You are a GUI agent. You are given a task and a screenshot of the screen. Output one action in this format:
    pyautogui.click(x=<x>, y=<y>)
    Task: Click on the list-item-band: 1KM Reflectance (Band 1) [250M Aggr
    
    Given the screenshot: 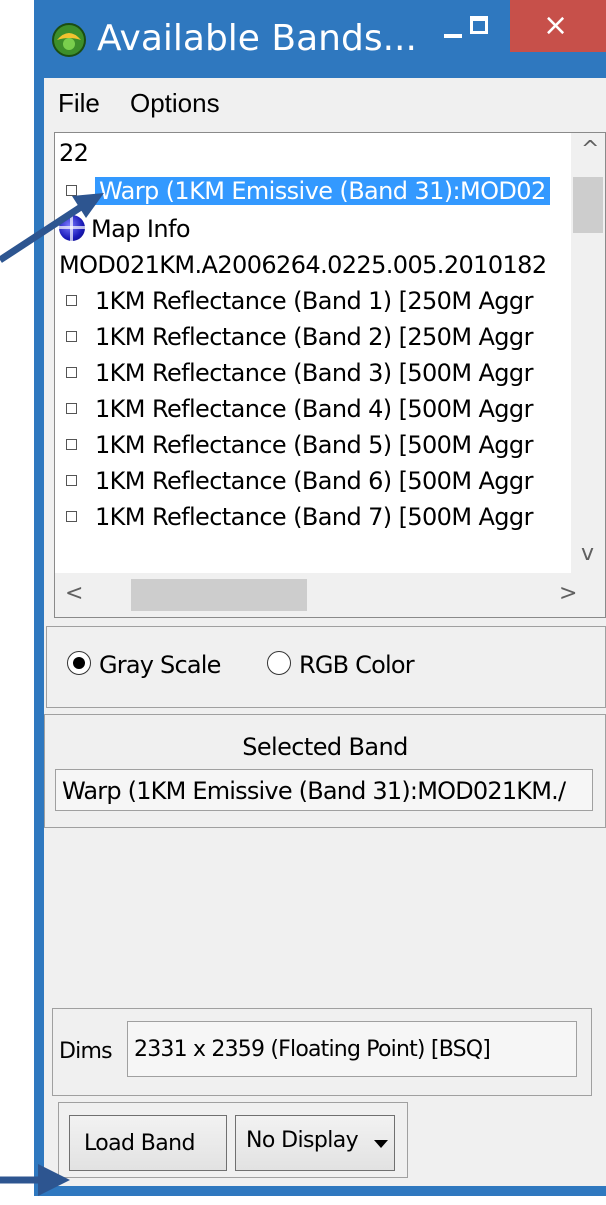 What is the action you would take?
    pyautogui.click(x=298, y=305)
    